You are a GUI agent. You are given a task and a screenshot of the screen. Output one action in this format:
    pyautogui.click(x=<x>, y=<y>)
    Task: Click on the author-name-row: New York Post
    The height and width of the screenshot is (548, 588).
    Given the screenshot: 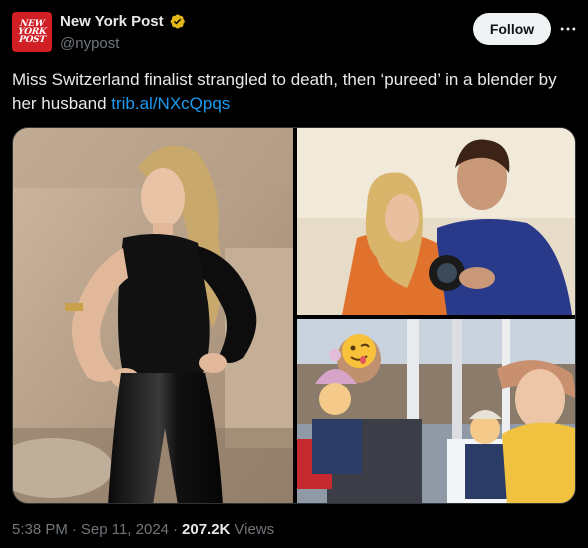 What is the action you would take?
    pyautogui.click(x=123, y=21)
    